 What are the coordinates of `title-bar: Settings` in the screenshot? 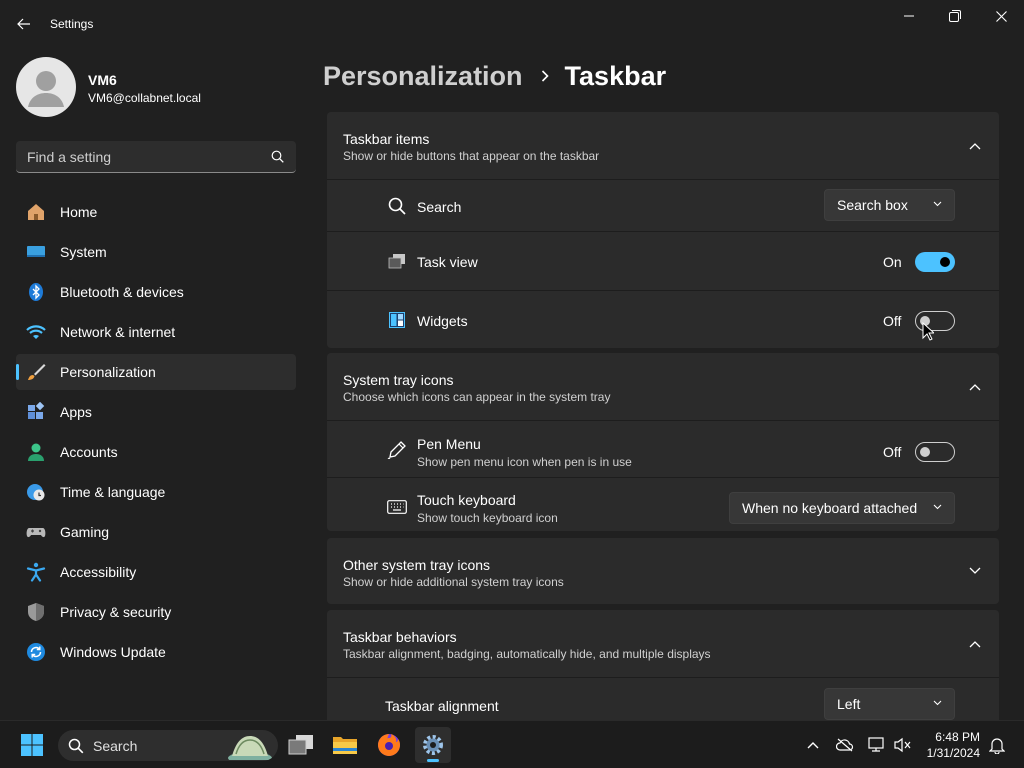 It's located at (512, 24).